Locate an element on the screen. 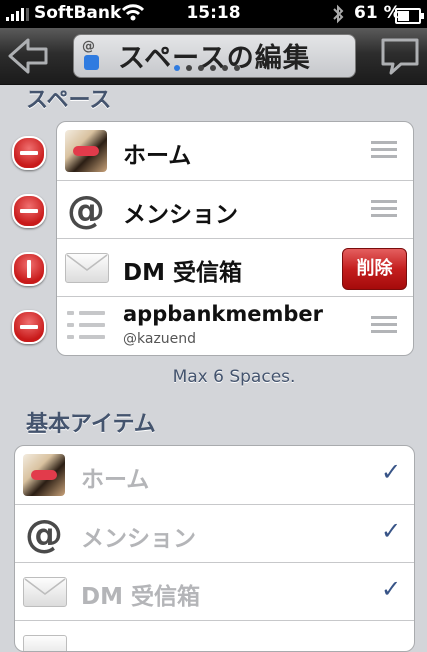  battery-percentage: 61 % is located at coordinates (377, 13).